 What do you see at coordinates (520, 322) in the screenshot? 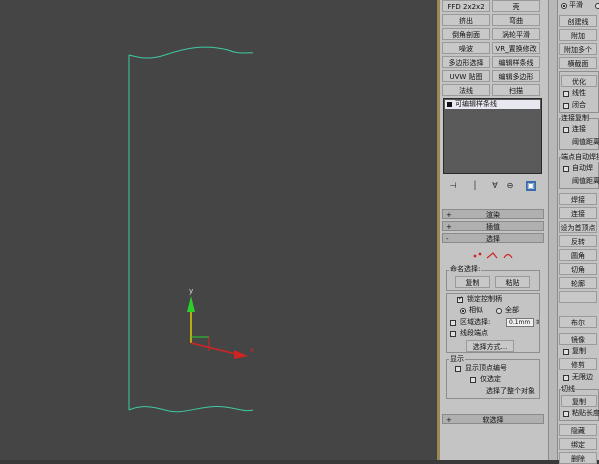
I see `area-select-spinner: 0.1mm` at bounding box center [520, 322].